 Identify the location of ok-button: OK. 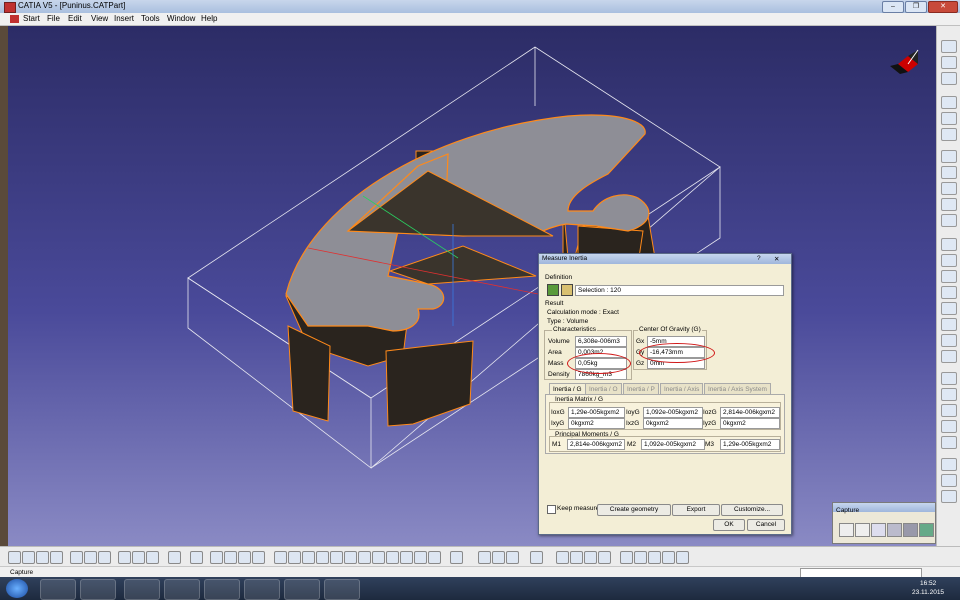
(729, 525).